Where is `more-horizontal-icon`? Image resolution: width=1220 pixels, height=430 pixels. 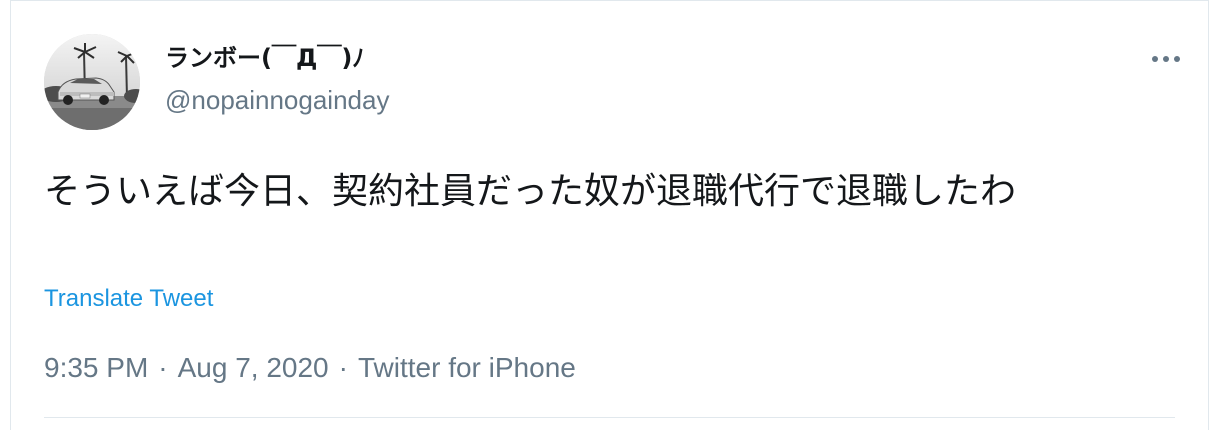
more-horizontal-icon is located at coordinates (1166, 59).